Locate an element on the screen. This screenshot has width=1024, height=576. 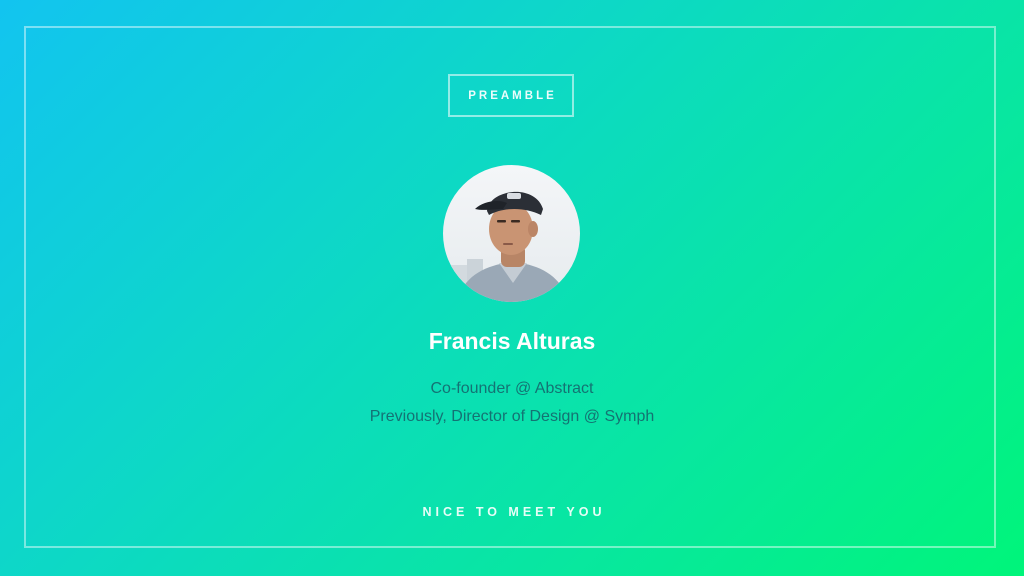
avatar is located at coordinates (511, 233).